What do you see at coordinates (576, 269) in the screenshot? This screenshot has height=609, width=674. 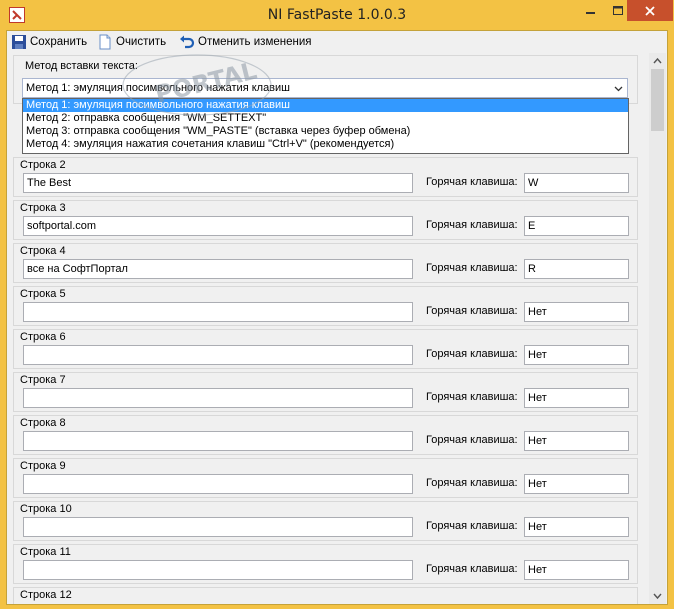 I see `hotkey-input: R` at bounding box center [576, 269].